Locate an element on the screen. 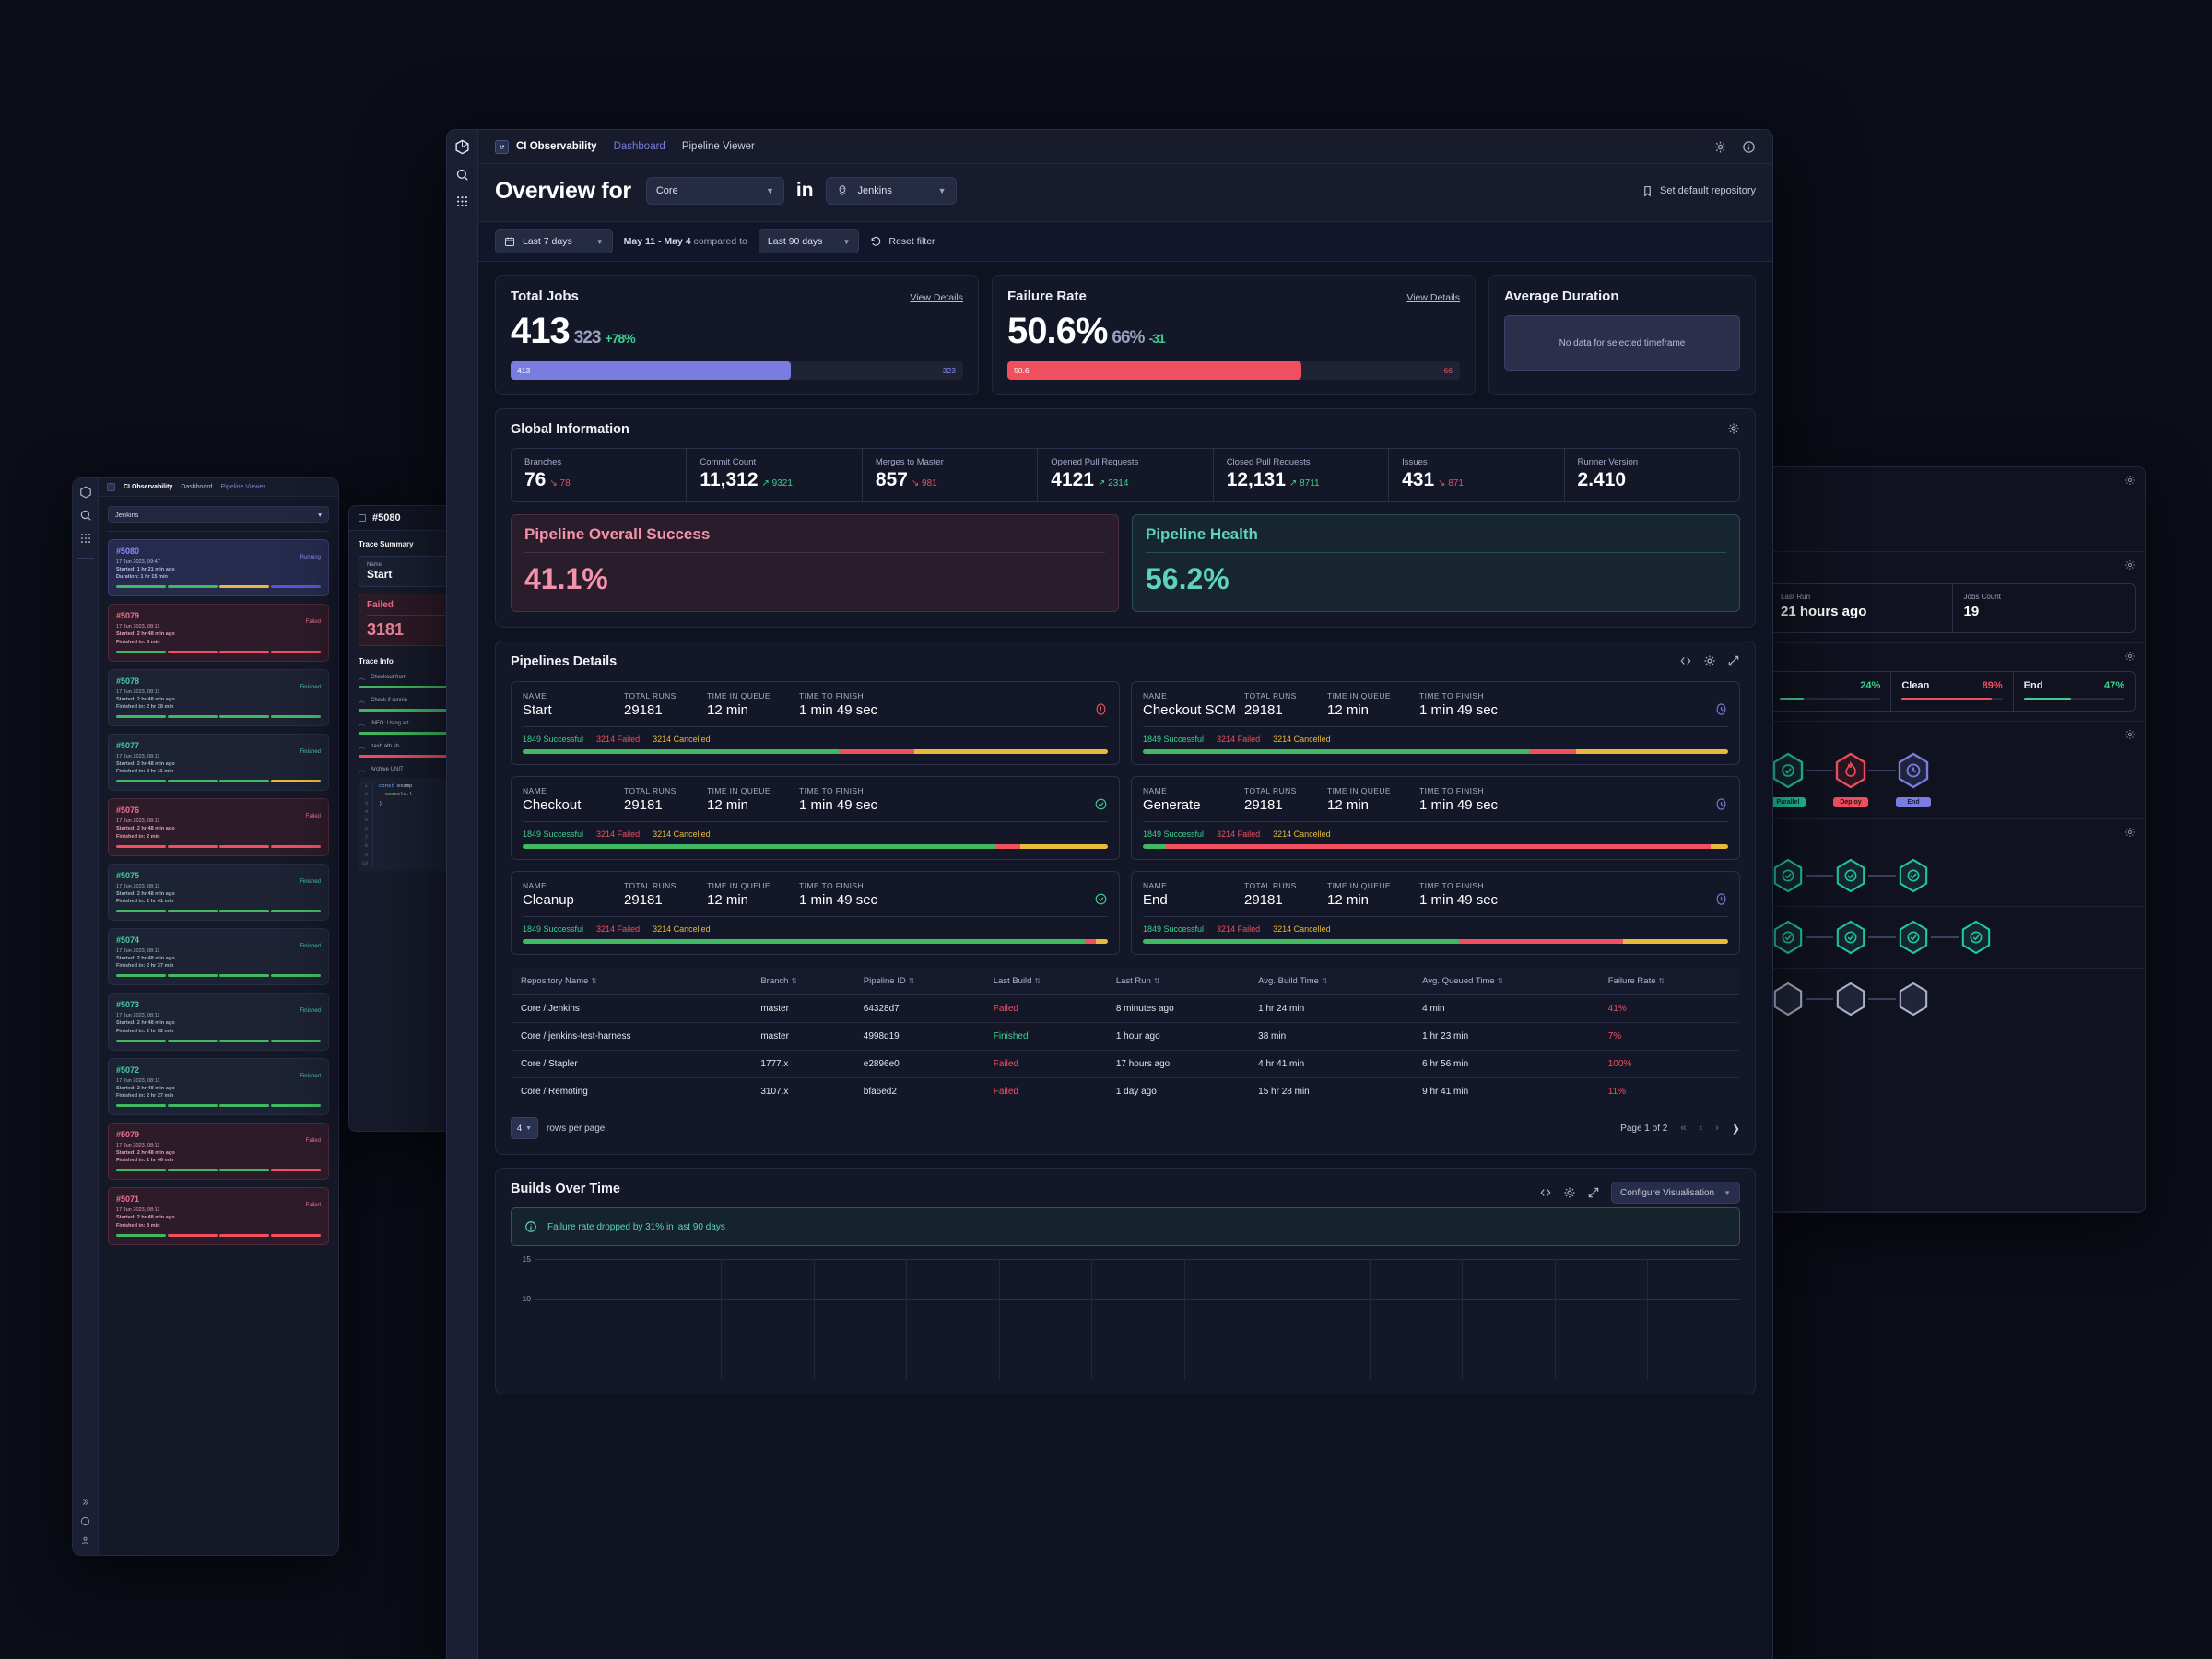  table-header-cell: Repository Name ⇅ is located at coordinates (632, 981).